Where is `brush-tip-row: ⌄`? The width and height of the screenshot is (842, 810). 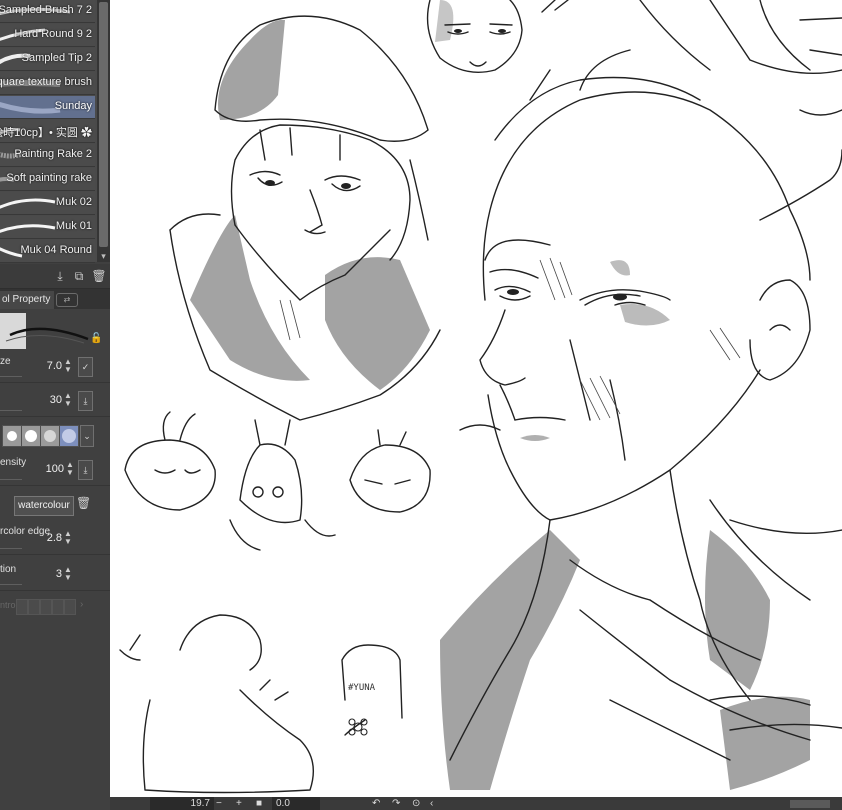
brush-tip-row: ⌄ is located at coordinates (55, 436).